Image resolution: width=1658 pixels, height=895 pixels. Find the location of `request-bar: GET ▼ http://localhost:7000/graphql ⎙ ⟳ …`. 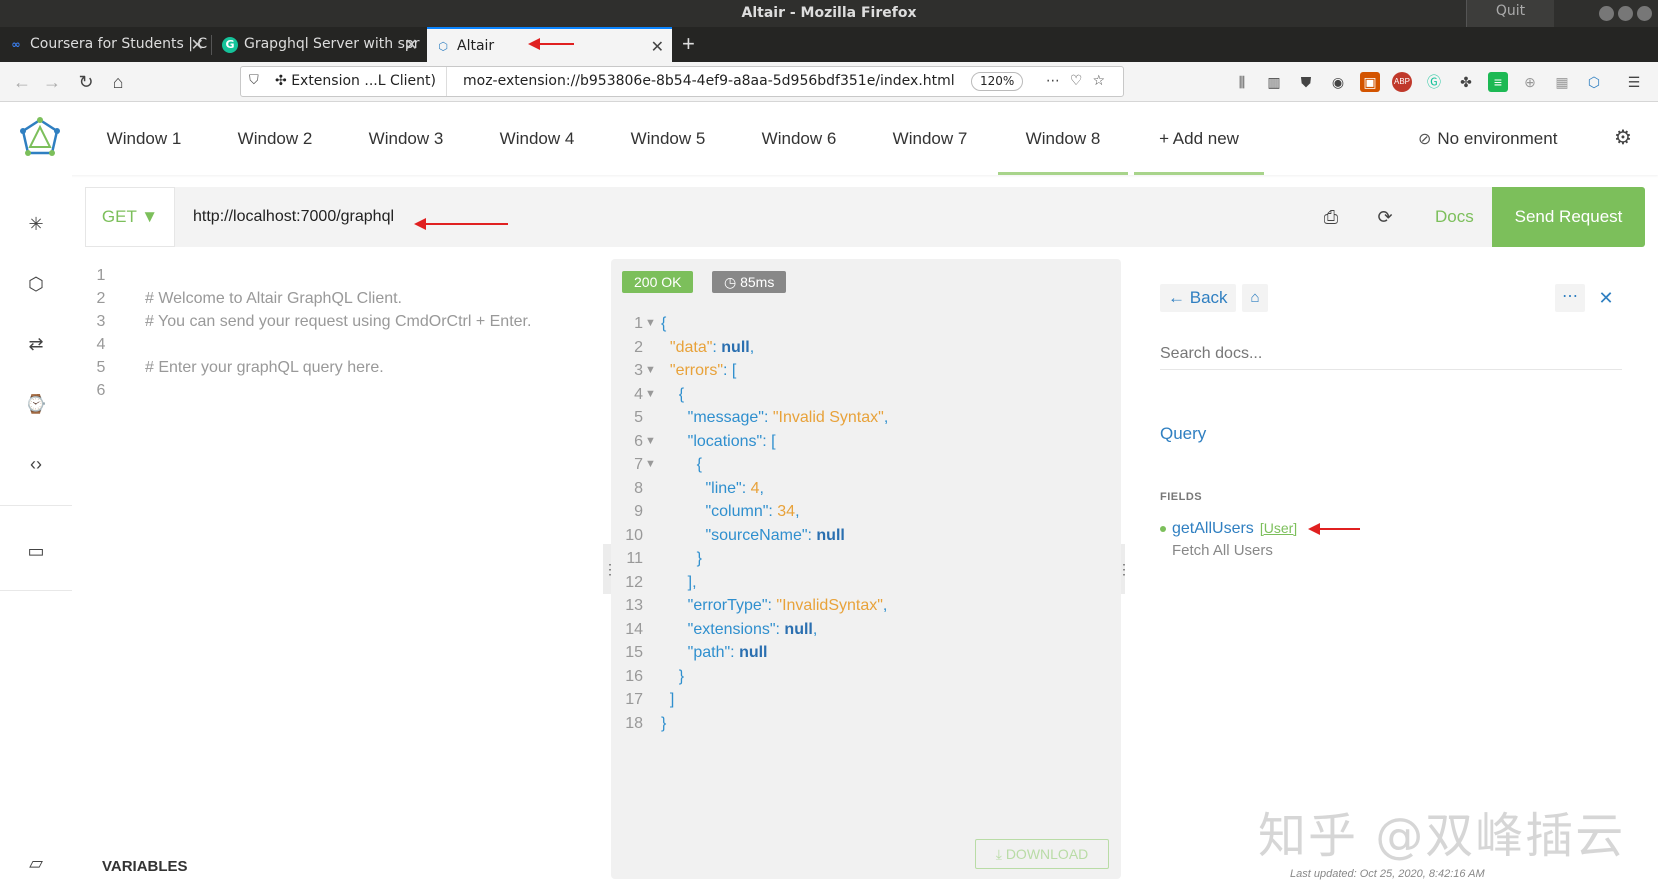

request-bar: GET ▼ http://localhost:7000/graphql ⎙ ⟳ … is located at coordinates (865, 217).